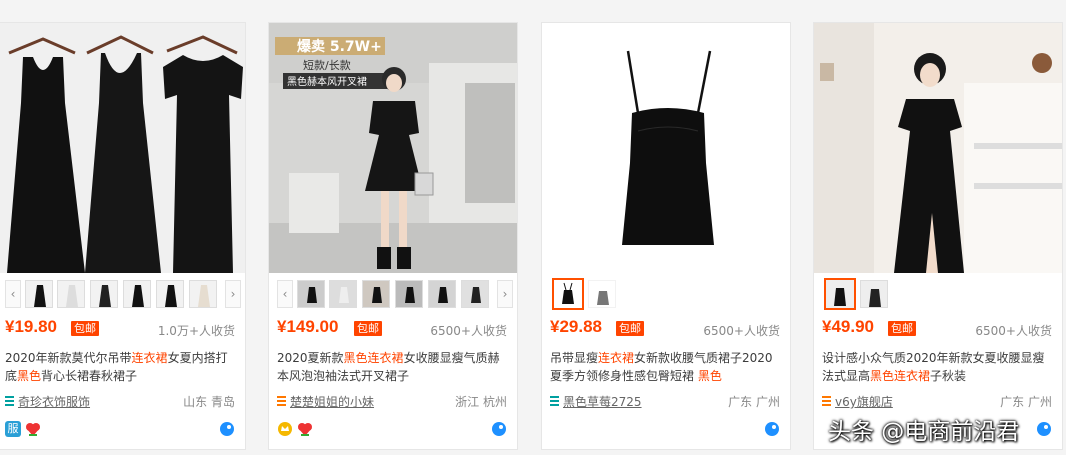 This screenshot has height=455, width=1066. What do you see at coordinates (89, 376) in the screenshot?
I see `title-text: 背心长裙春秋裙子` at bounding box center [89, 376].